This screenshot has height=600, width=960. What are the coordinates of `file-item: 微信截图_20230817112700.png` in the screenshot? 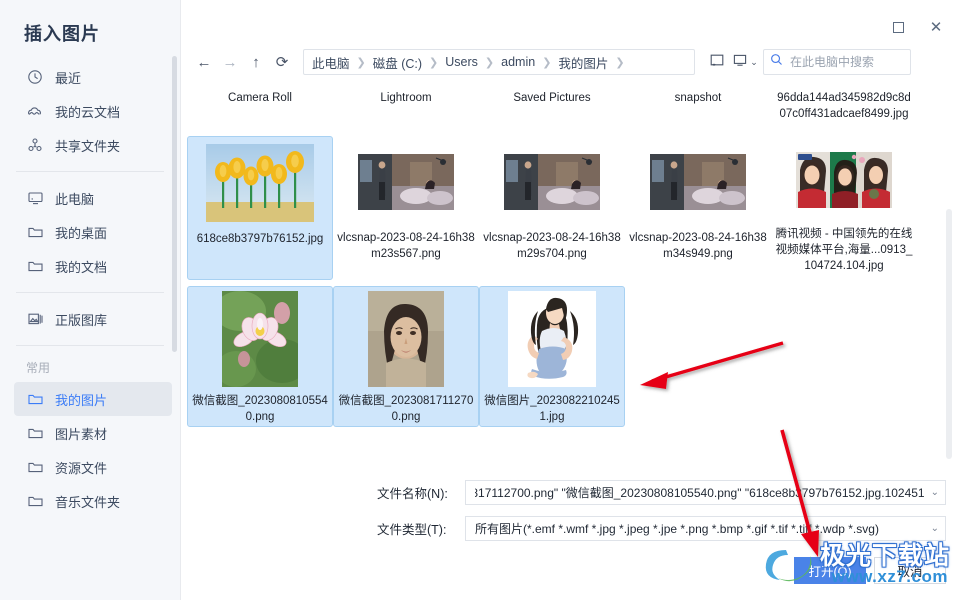 It's located at (406, 356).